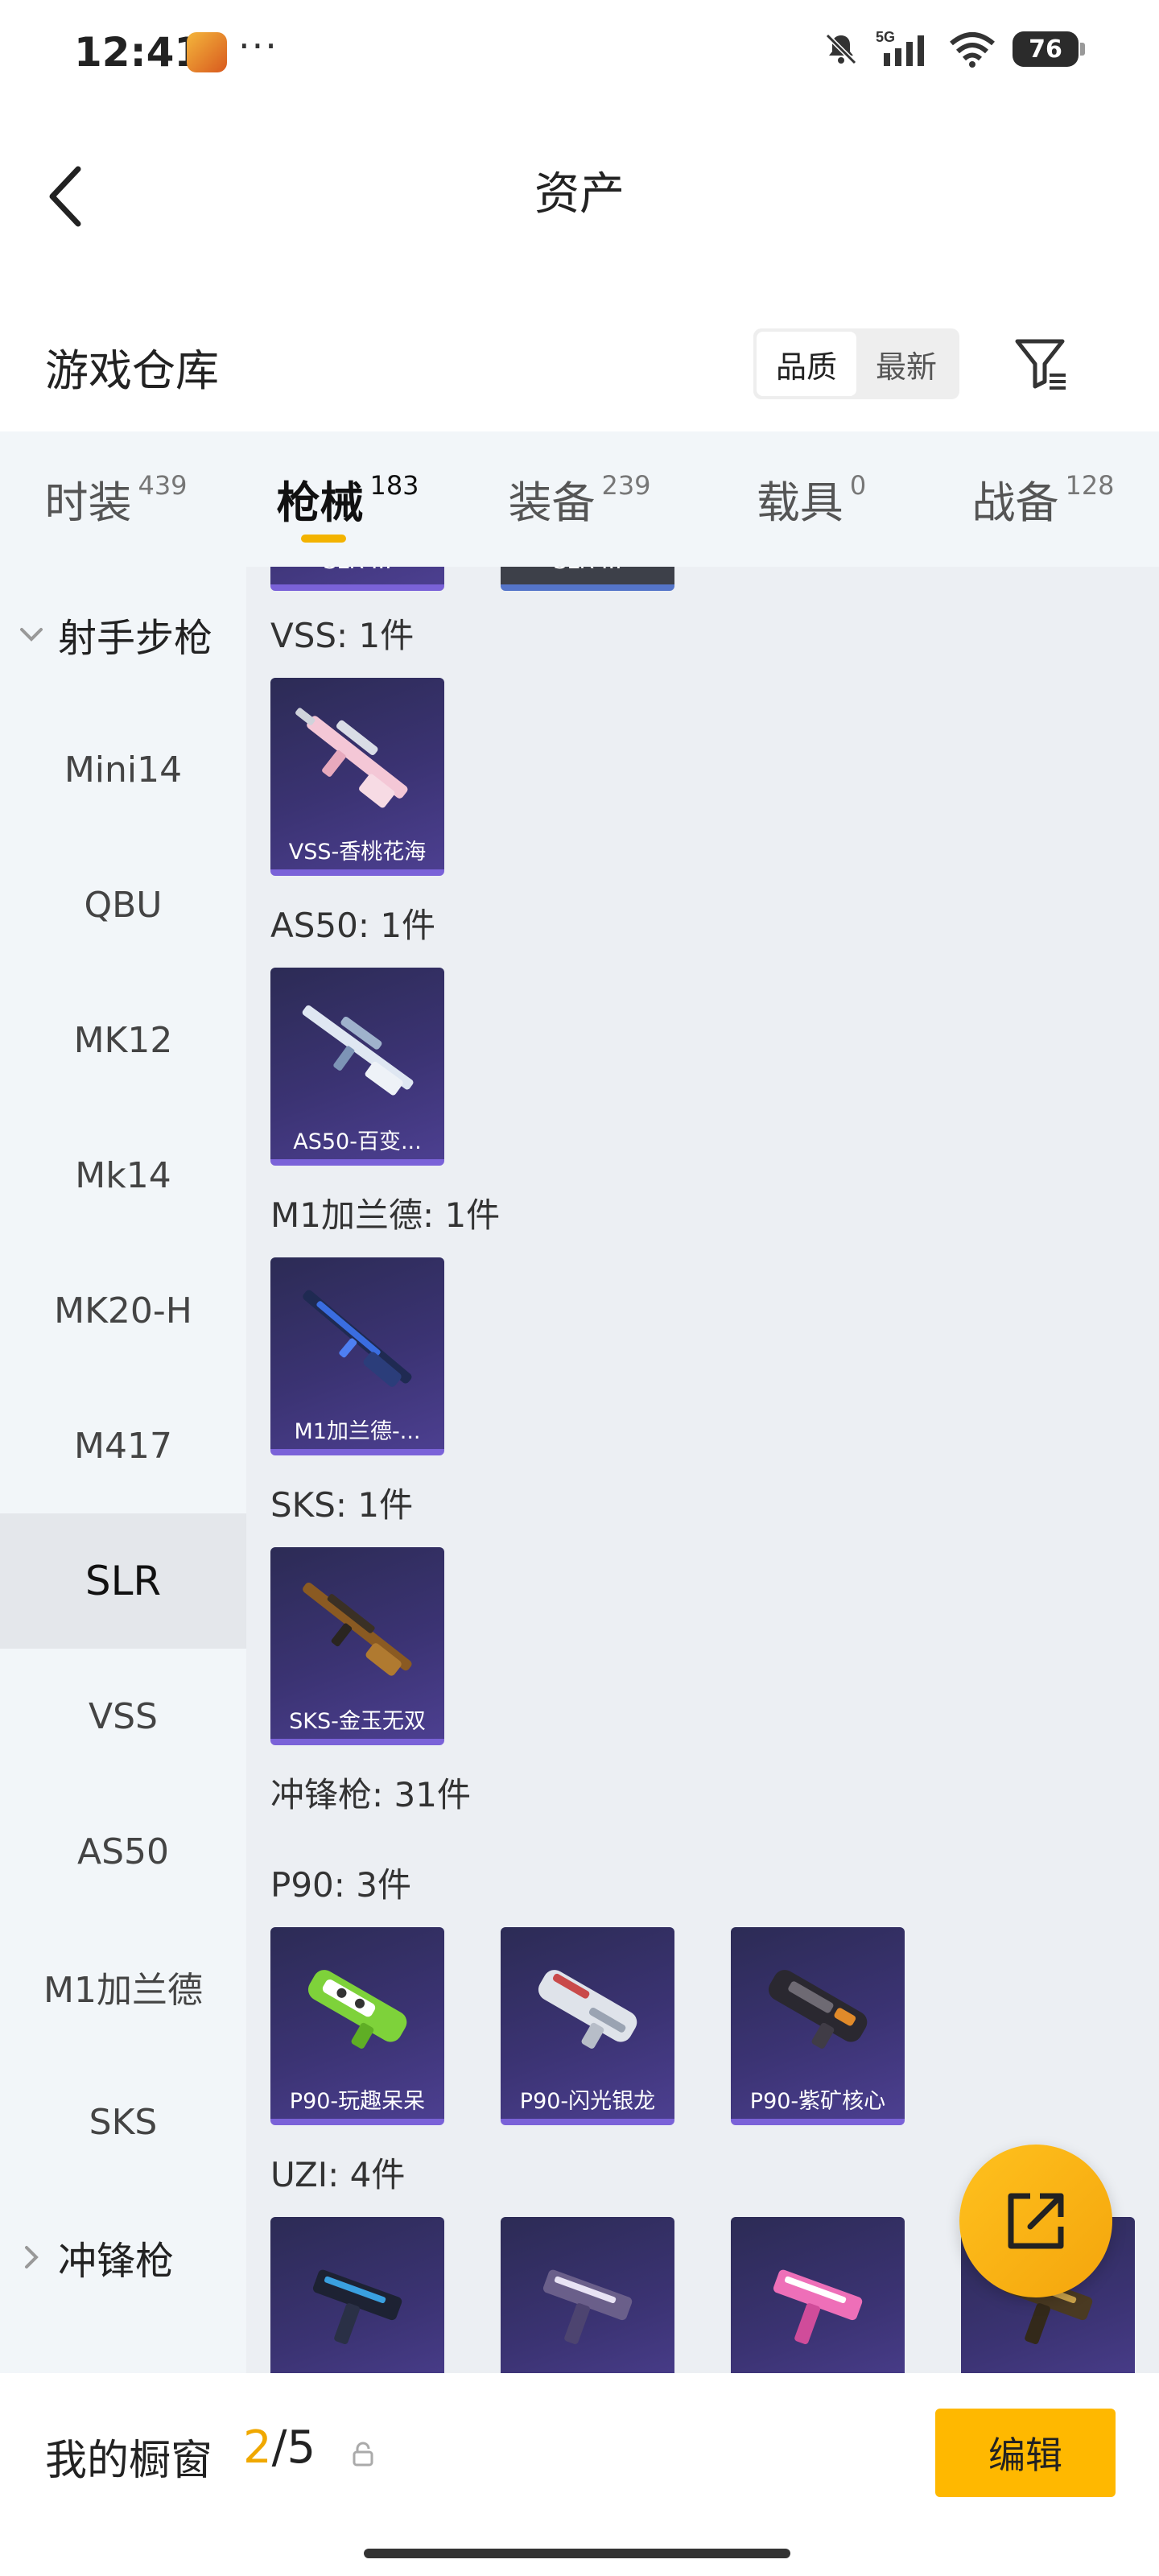 This screenshot has height=2576, width=1159. I want to click on showcase-label: 我的橱窗, so click(129, 2461).